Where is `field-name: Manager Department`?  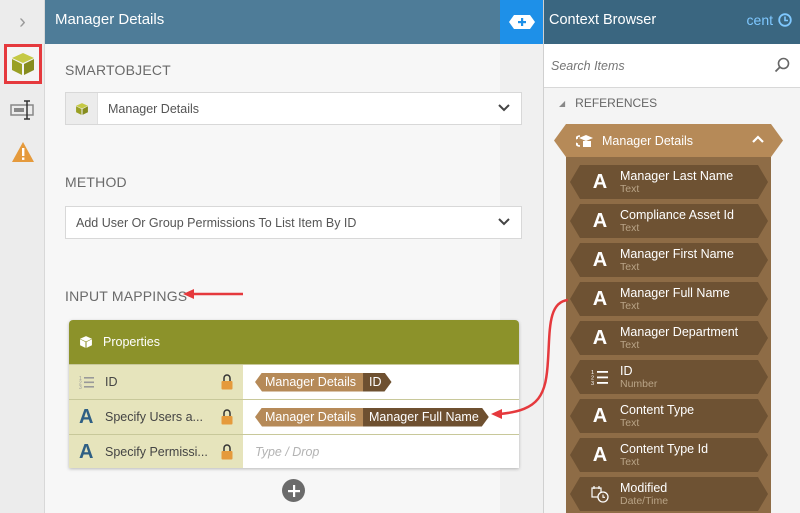
field-name: Manager Department is located at coordinates (679, 332).